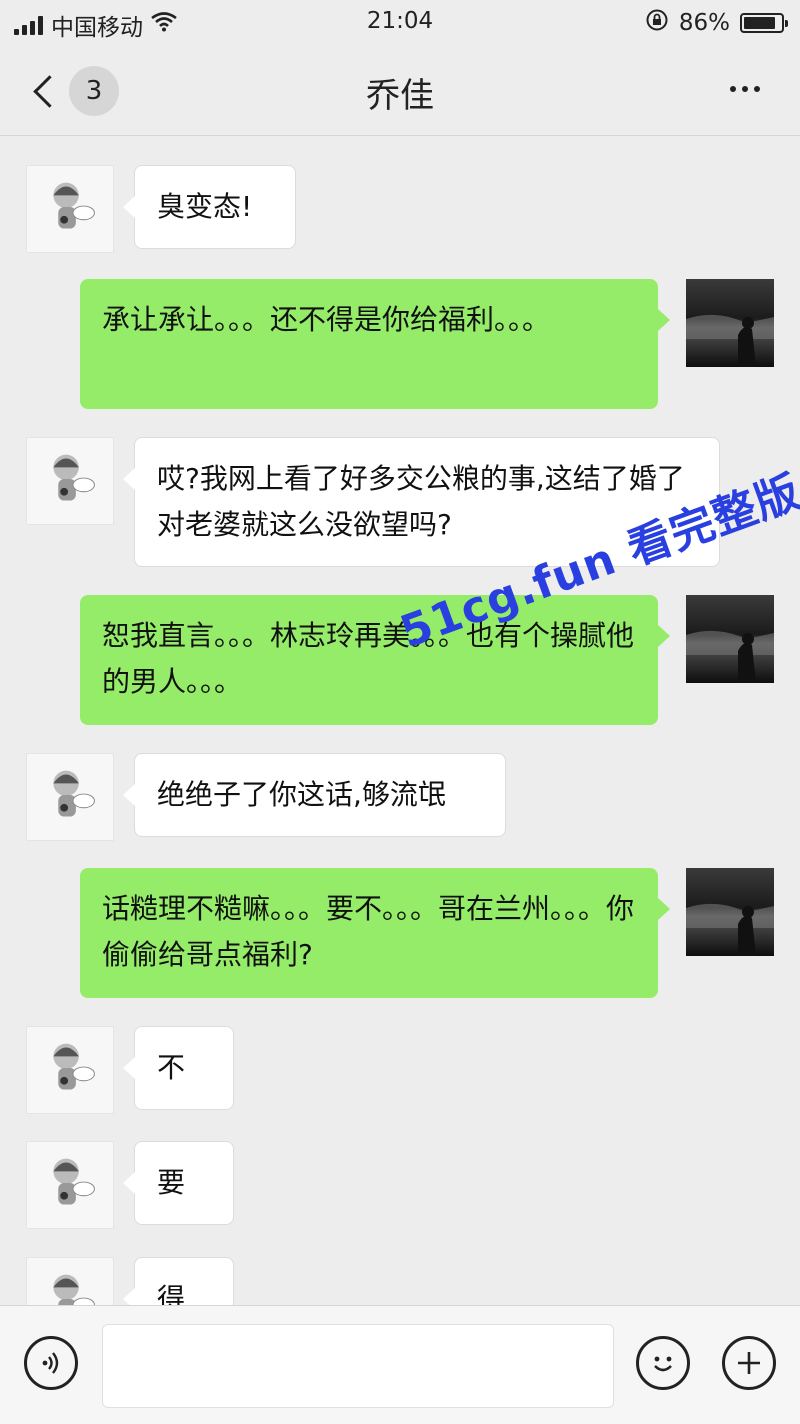 The width and height of the screenshot is (800, 1424). What do you see at coordinates (314, 795) in the screenshot?
I see `received-message: 绝绝子了你这话,够流氓` at bounding box center [314, 795].